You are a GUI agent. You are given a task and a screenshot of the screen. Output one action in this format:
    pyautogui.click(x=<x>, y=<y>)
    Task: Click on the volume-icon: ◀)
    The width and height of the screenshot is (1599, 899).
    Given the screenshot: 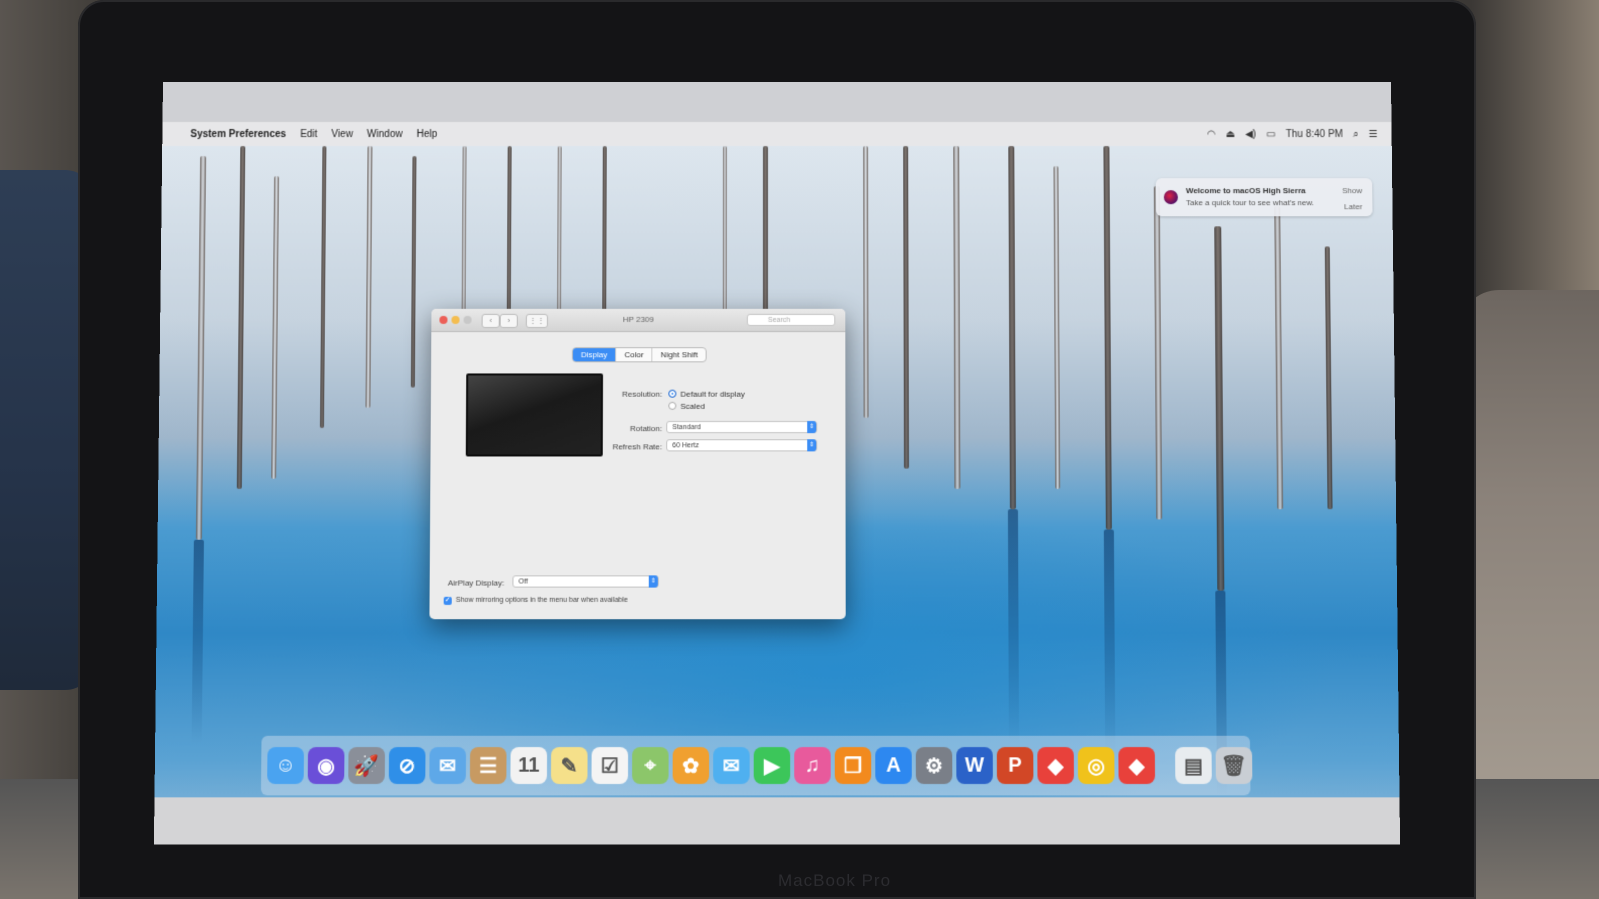 What is the action you would take?
    pyautogui.click(x=1250, y=134)
    